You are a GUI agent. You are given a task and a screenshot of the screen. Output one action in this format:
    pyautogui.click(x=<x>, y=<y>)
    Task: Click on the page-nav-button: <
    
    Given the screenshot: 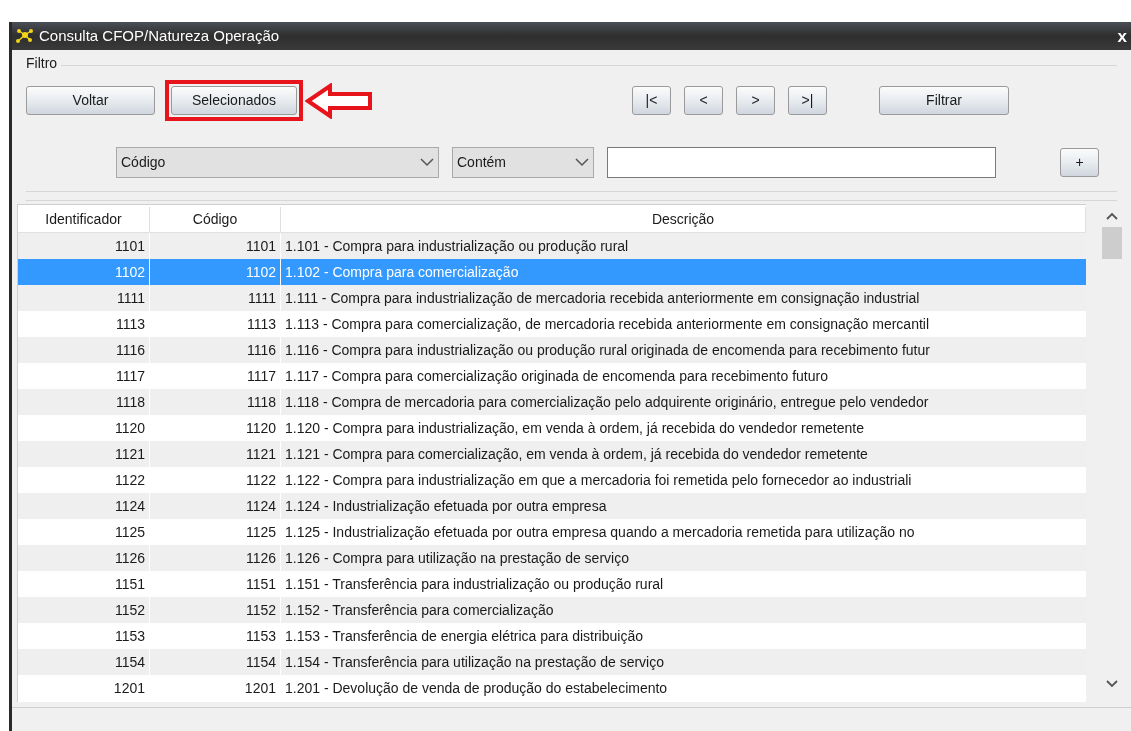 What is the action you would take?
    pyautogui.click(x=703, y=100)
    